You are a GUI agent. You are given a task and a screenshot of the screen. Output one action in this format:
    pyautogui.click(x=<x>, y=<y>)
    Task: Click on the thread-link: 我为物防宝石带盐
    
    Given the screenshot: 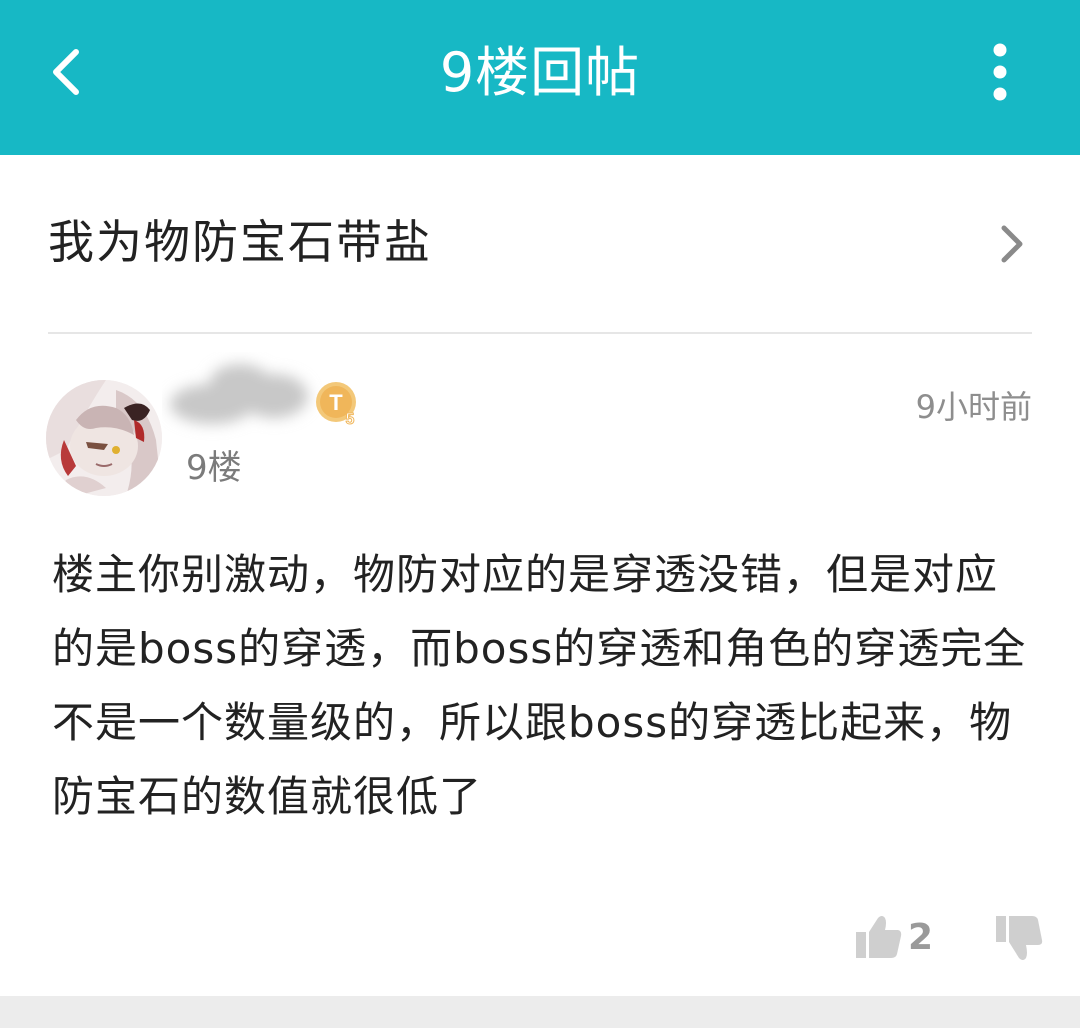 What is the action you would take?
    pyautogui.click(x=540, y=250)
    